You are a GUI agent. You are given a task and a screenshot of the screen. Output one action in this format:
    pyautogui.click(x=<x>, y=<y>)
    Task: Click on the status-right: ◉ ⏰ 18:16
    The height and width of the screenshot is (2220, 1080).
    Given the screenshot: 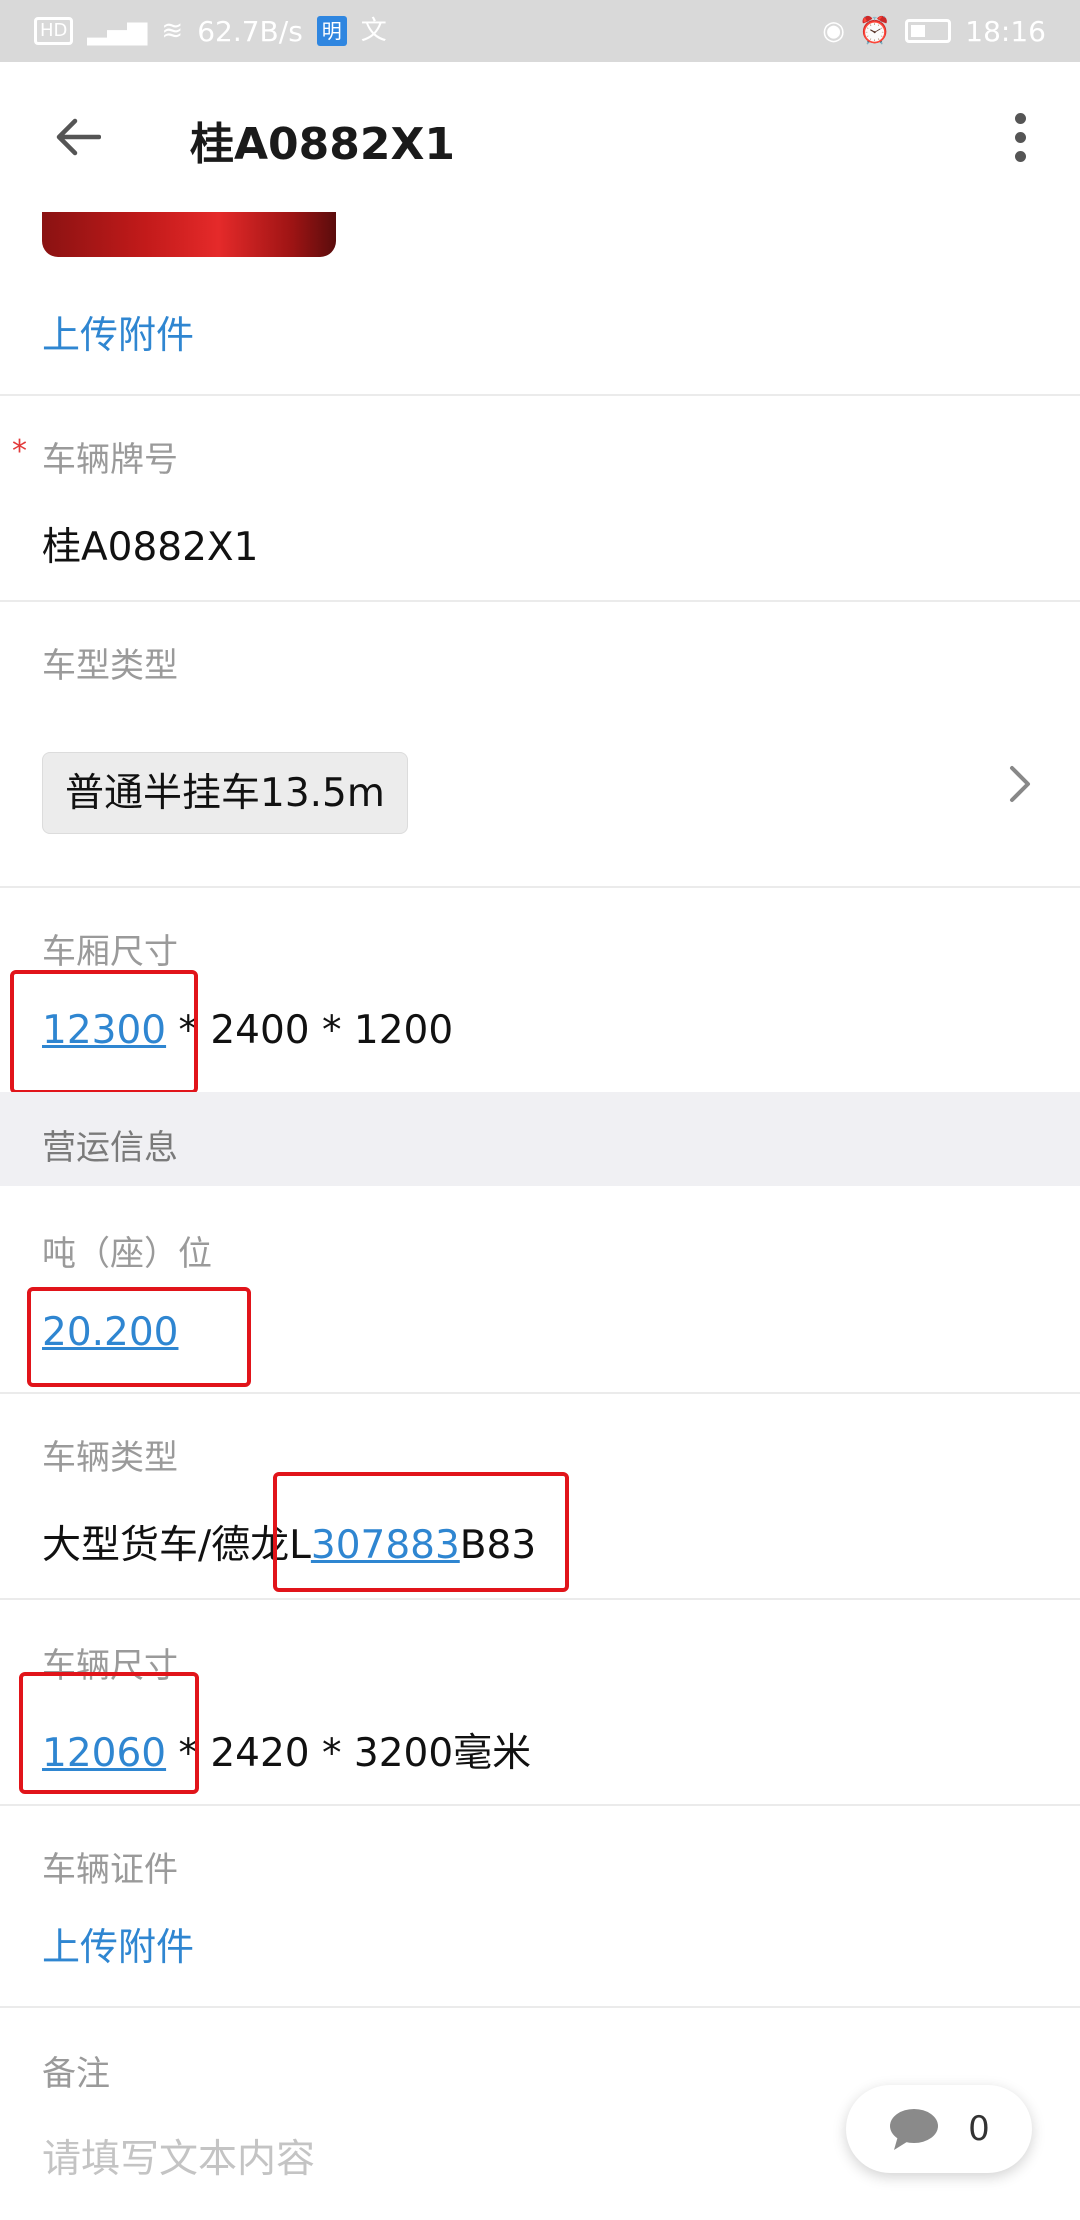 What is the action you would take?
    pyautogui.click(x=934, y=31)
    